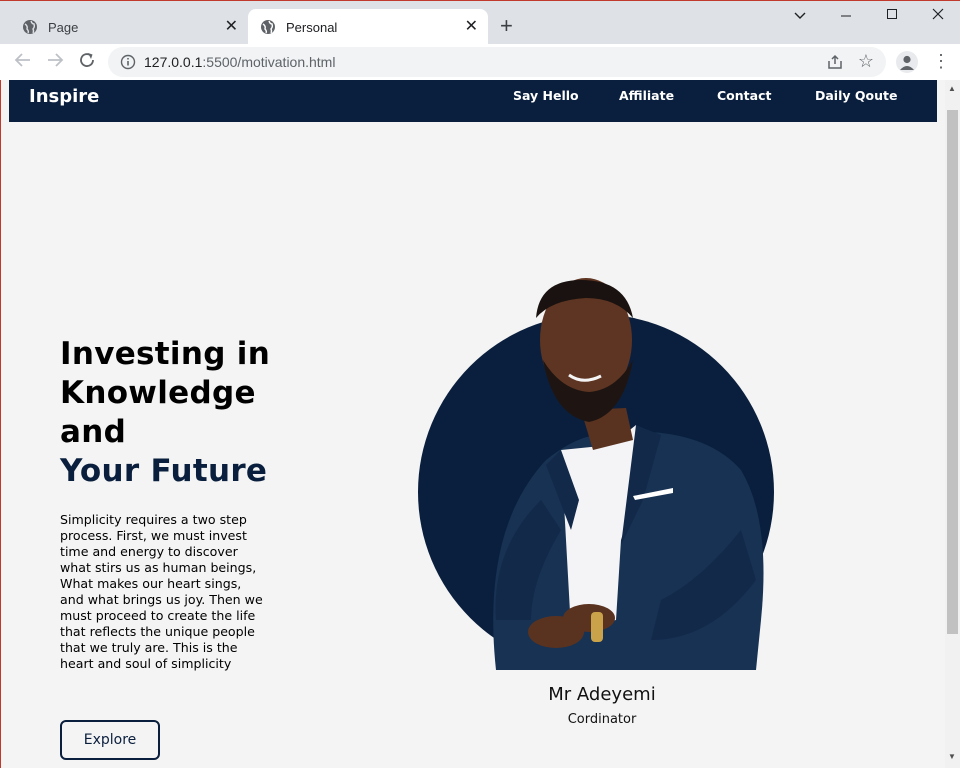 The image size is (960, 768). I want to click on scroll-down-arrow-icon: ▼, so click(952, 756).